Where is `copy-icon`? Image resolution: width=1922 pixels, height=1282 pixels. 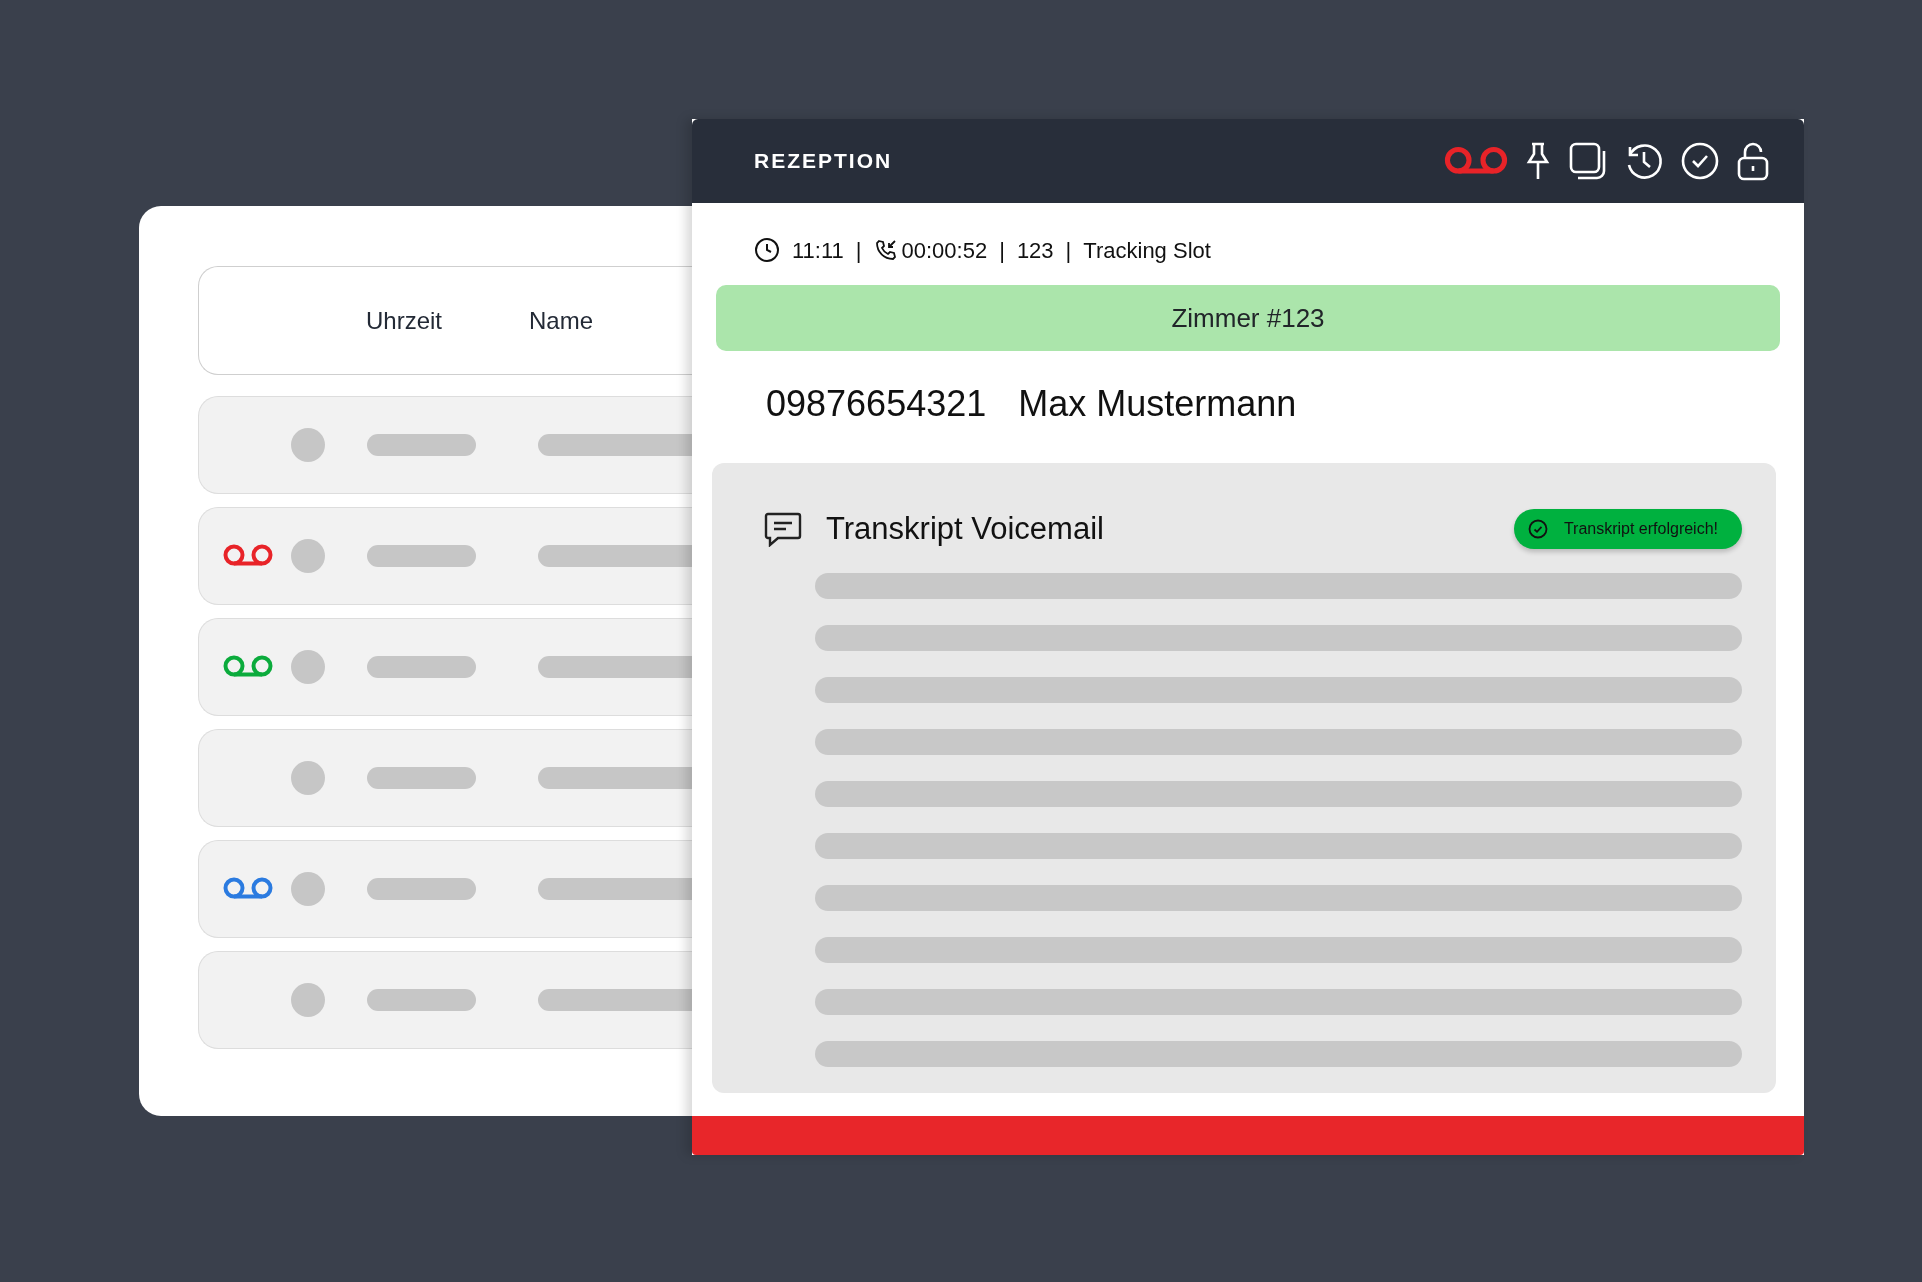 copy-icon is located at coordinates (1588, 161).